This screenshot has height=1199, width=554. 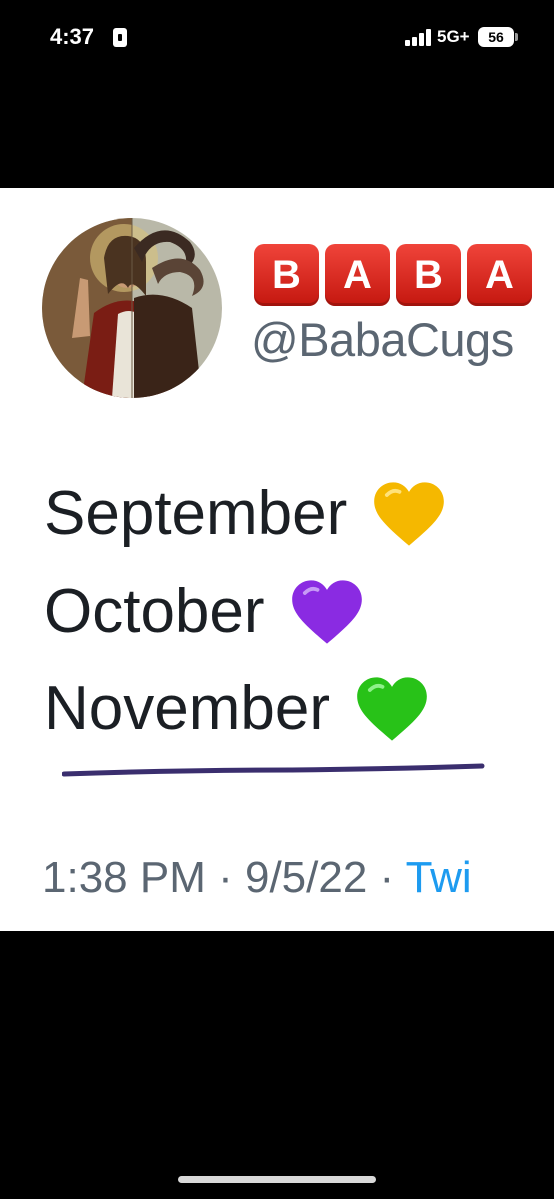 What do you see at coordinates (132, 308) in the screenshot?
I see `profile-avatar` at bounding box center [132, 308].